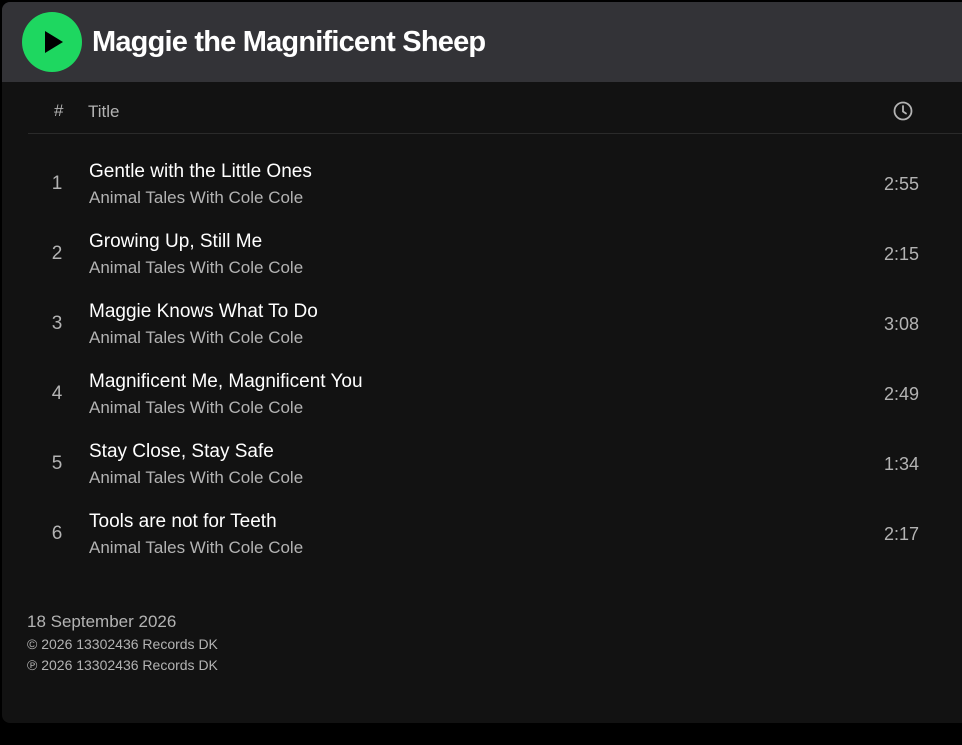 The width and height of the screenshot is (962, 745). Describe the element at coordinates (901, 254) in the screenshot. I see `track-duration: 2:15` at that location.